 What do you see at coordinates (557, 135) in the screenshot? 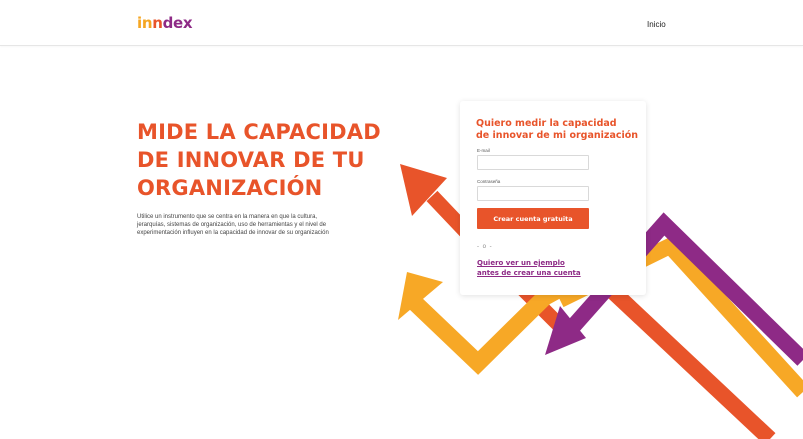
I see `card-title-line-2: de innovar de mi organización` at bounding box center [557, 135].